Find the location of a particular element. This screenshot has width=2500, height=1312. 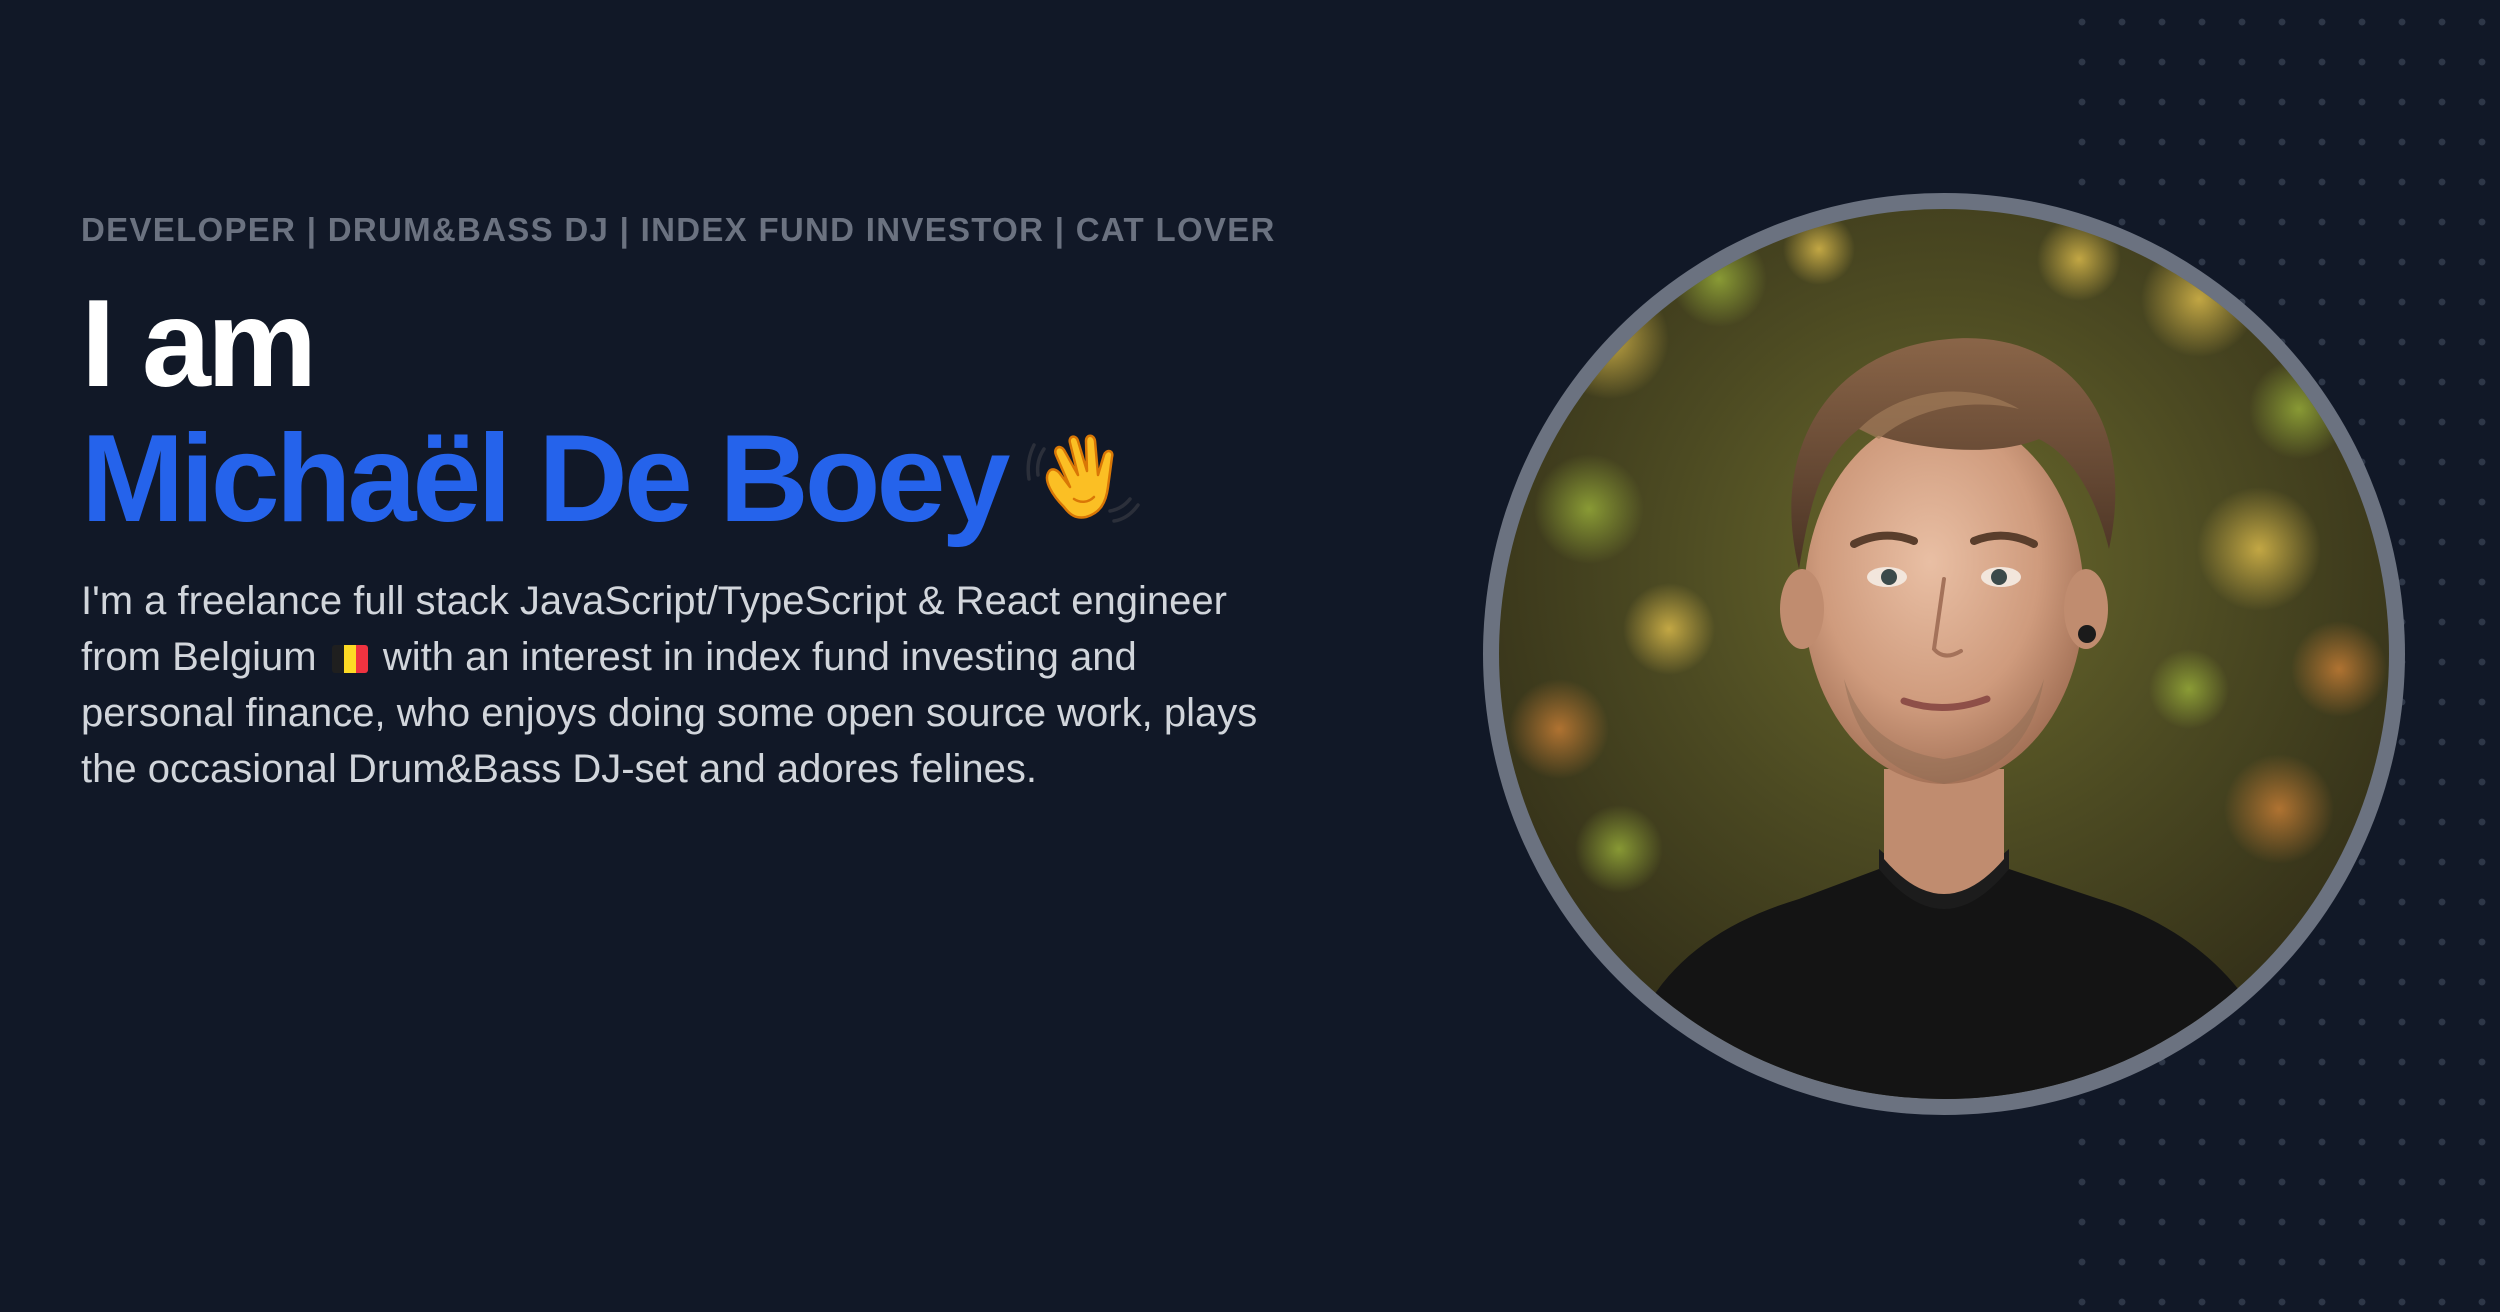

headline: I am Michaël De Boey is located at coordinates (681, 412).